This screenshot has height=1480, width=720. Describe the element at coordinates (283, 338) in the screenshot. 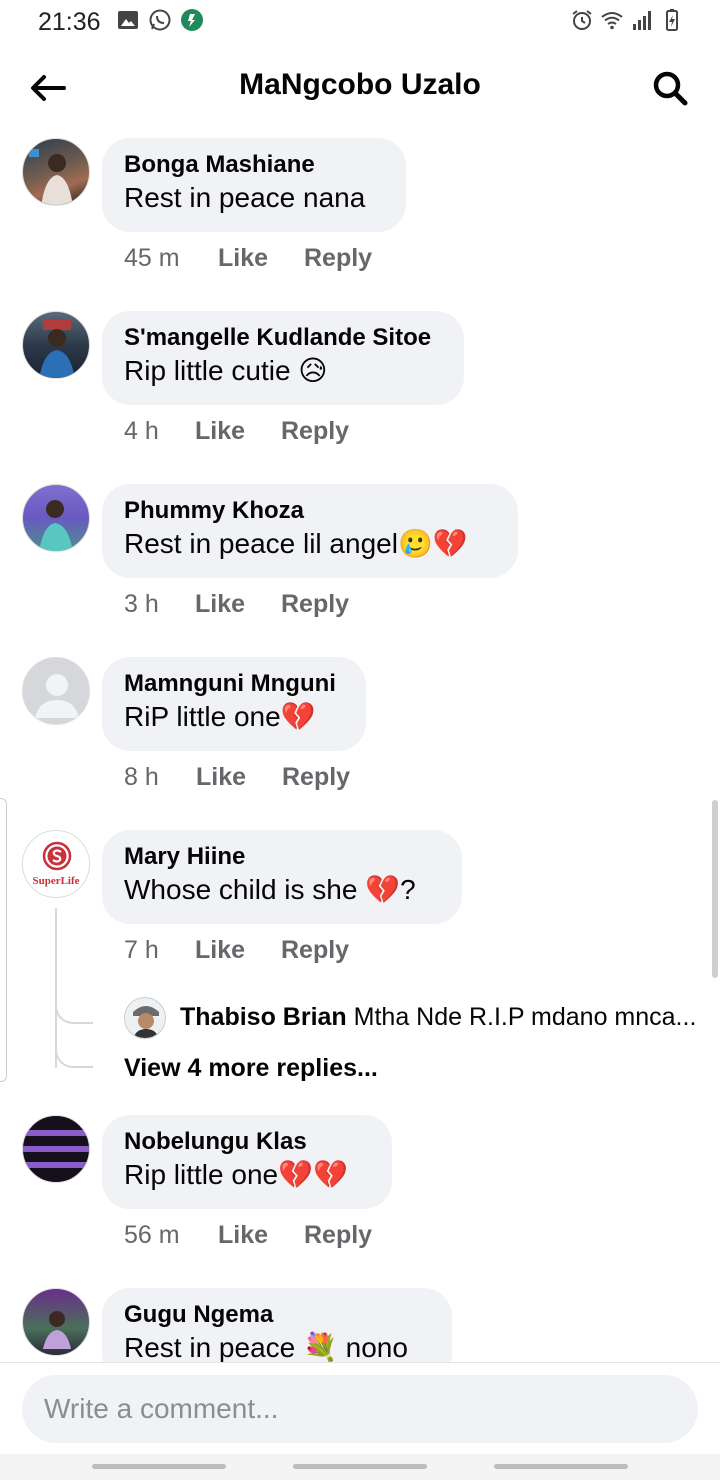

I see `comment-author: S'mangelle Kudlande Sitoe` at that location.